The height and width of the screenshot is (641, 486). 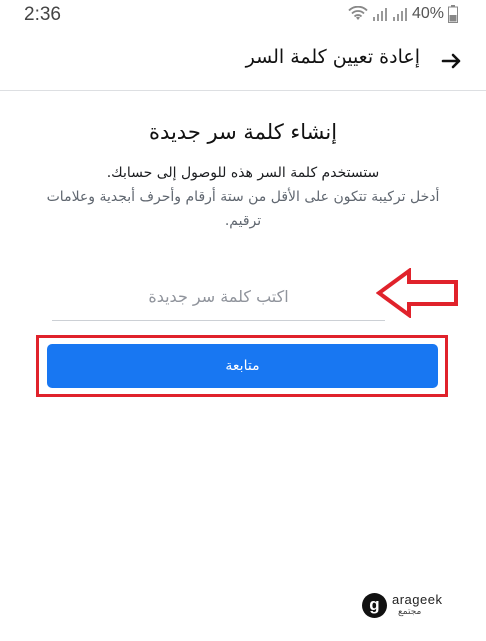 What do you see at coordinates (358, 13) in the screenshot?
I see `wifi-icon` at bounding box center [358, 13].